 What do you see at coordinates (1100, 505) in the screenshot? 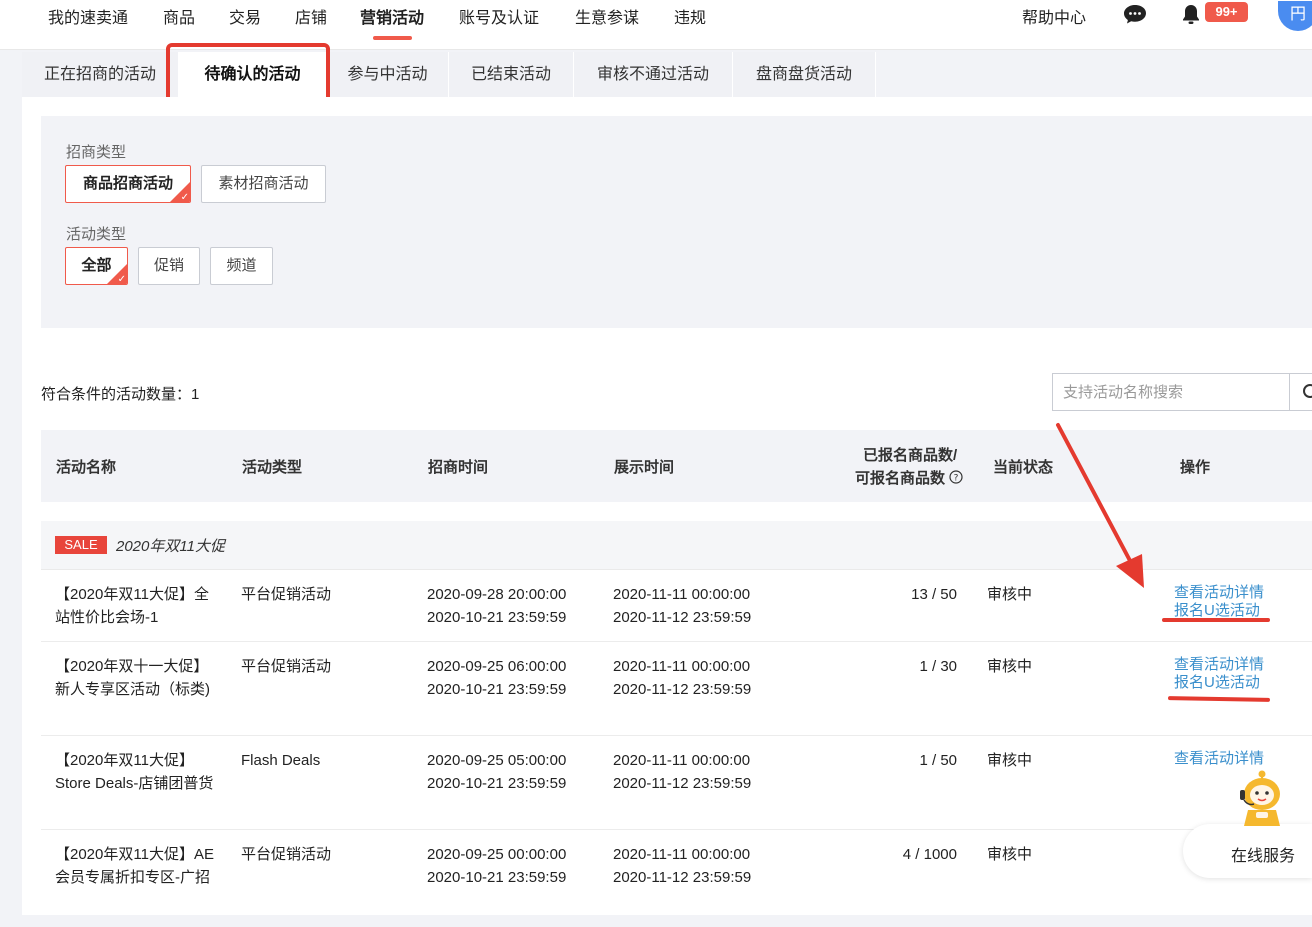
I see `annotation-arrow` at bounding box center [1100, 505].